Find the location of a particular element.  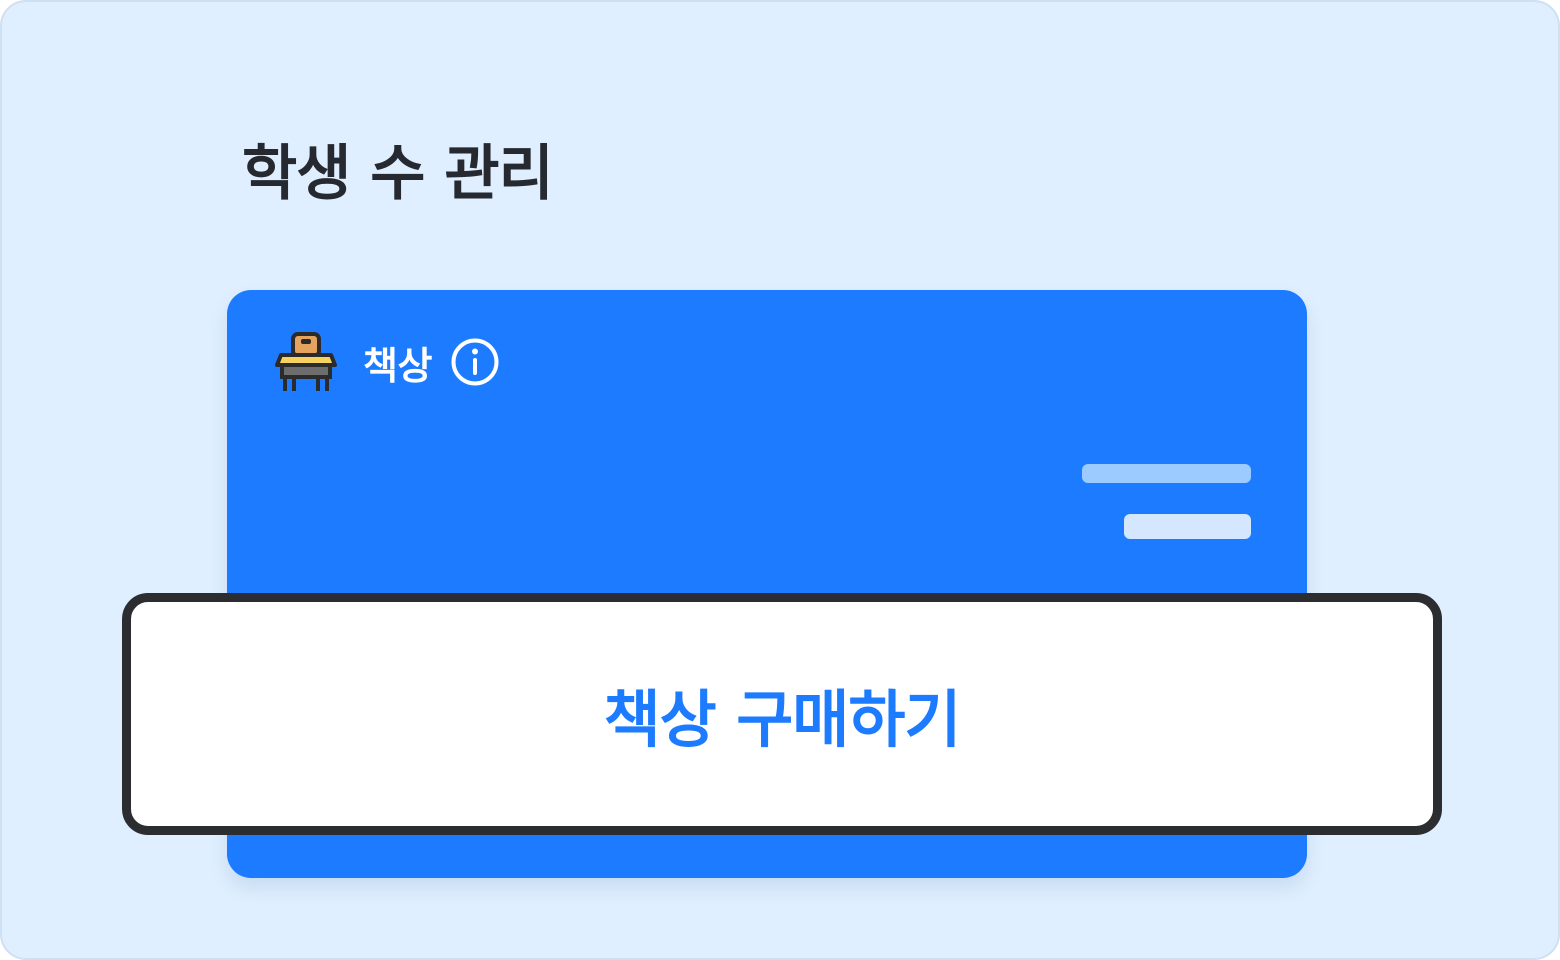

placeholder-bar-primary is located at coordinates (1166, 473).